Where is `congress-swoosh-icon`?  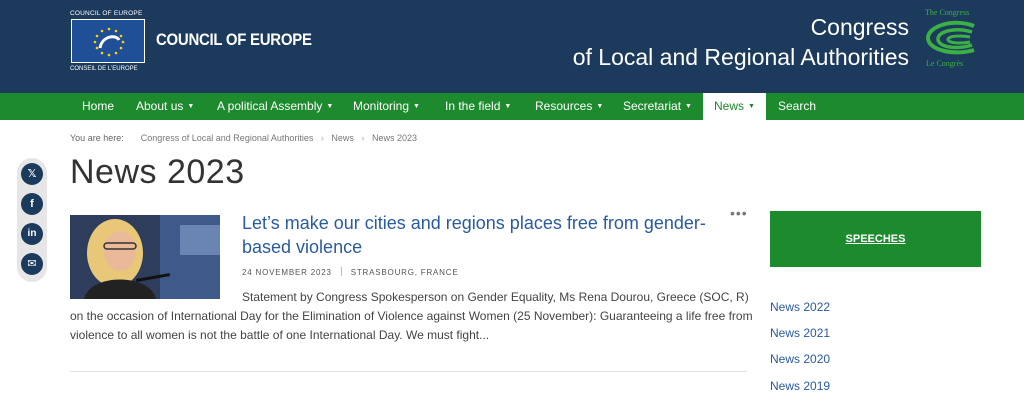
congress-swoosh-icon is located at coordinates (950, 37).